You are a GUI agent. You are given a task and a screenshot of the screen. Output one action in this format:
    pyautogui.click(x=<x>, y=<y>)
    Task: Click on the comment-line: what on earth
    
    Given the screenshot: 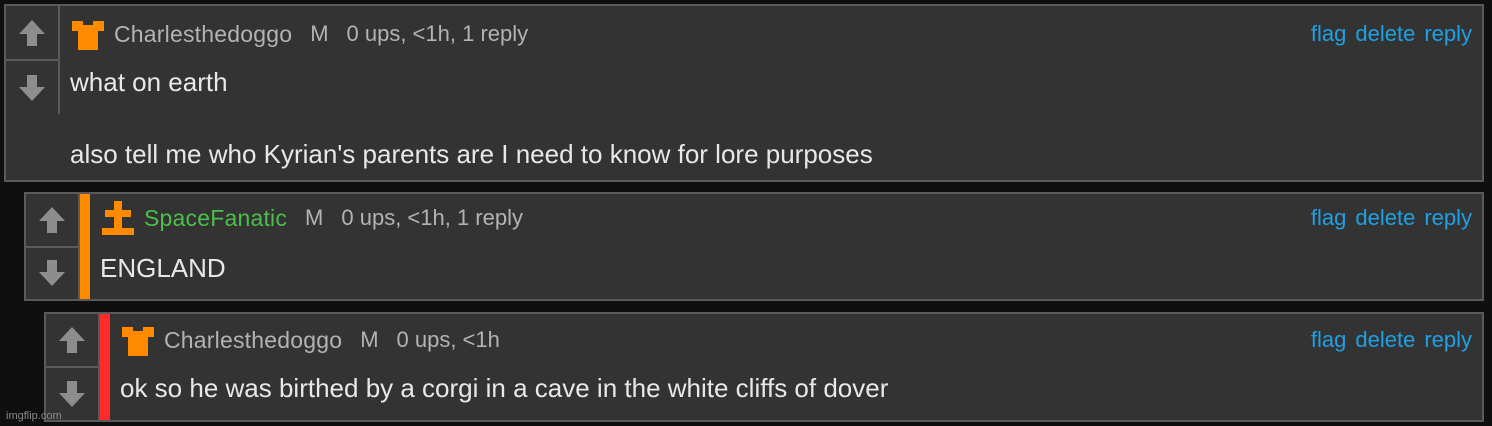 What is the action you would take?
    pyautogui.click(x=149, y=82)
    